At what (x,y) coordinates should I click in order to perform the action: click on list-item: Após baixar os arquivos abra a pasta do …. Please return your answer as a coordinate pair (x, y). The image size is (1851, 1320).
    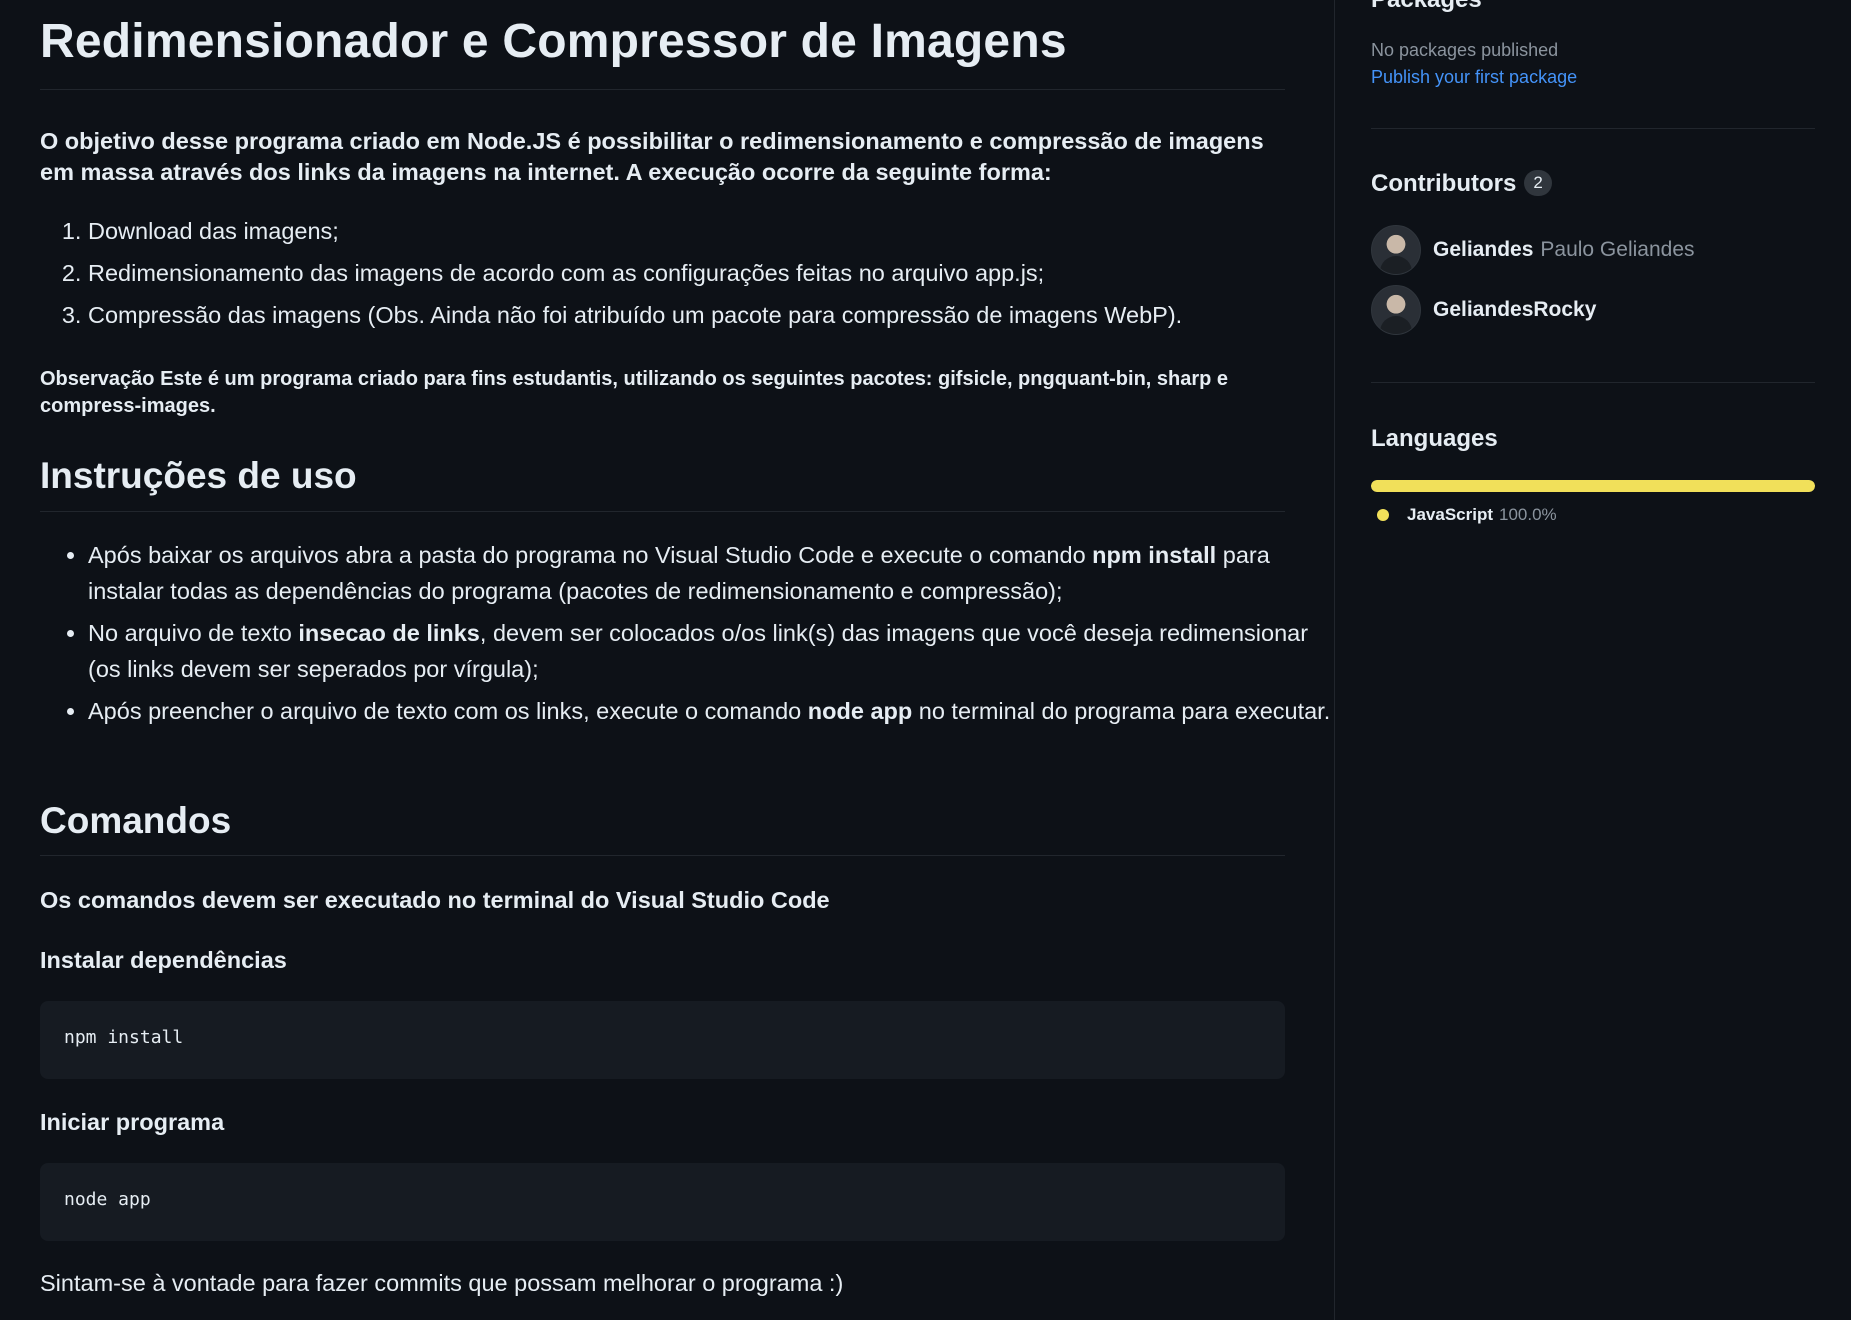
    Looking at the image, I should click on (710, 573).